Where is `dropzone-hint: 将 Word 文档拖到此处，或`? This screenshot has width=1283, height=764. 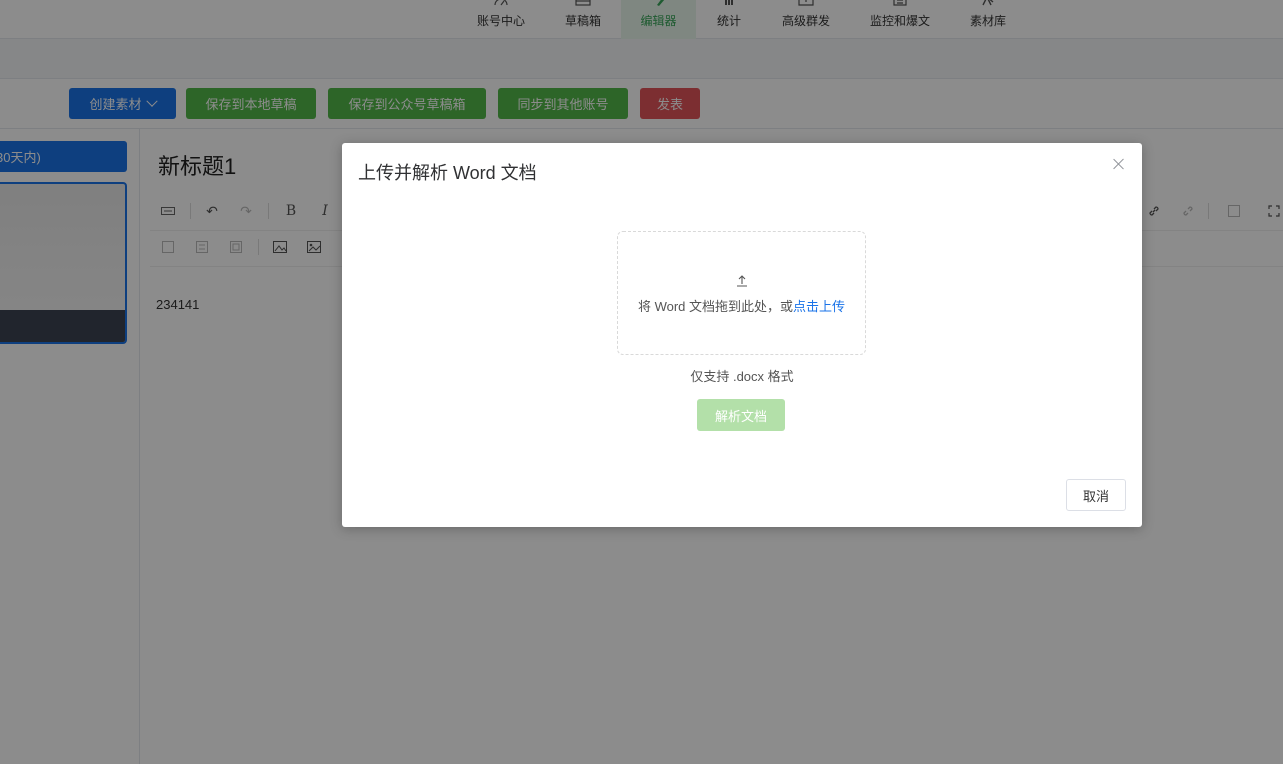
dropzone-hint: 将 Word 文档拖到此处，或 is located at coordinates (715, 306).